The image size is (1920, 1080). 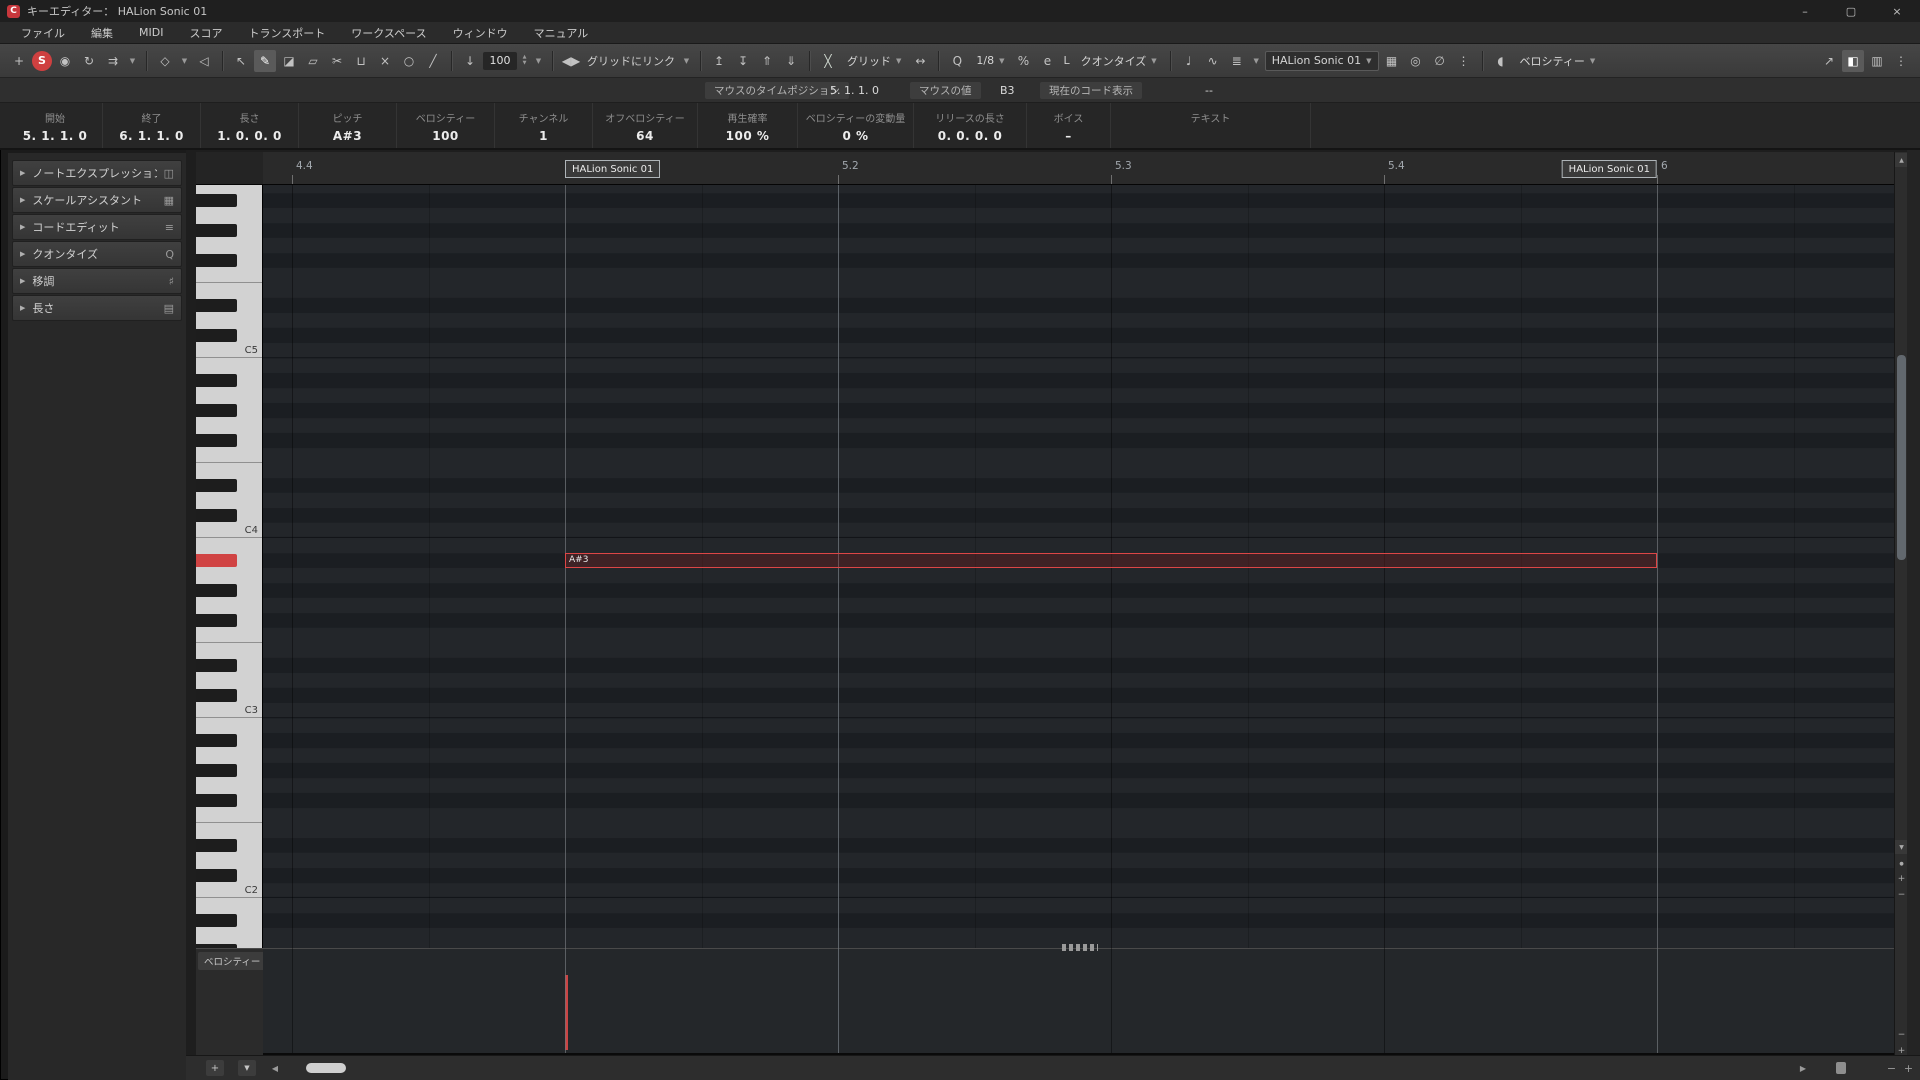 What do you see at coordinates (719, 61) in the screenshot?
I see `nudge-up-button: ↥` at bounding box center [719, 61].